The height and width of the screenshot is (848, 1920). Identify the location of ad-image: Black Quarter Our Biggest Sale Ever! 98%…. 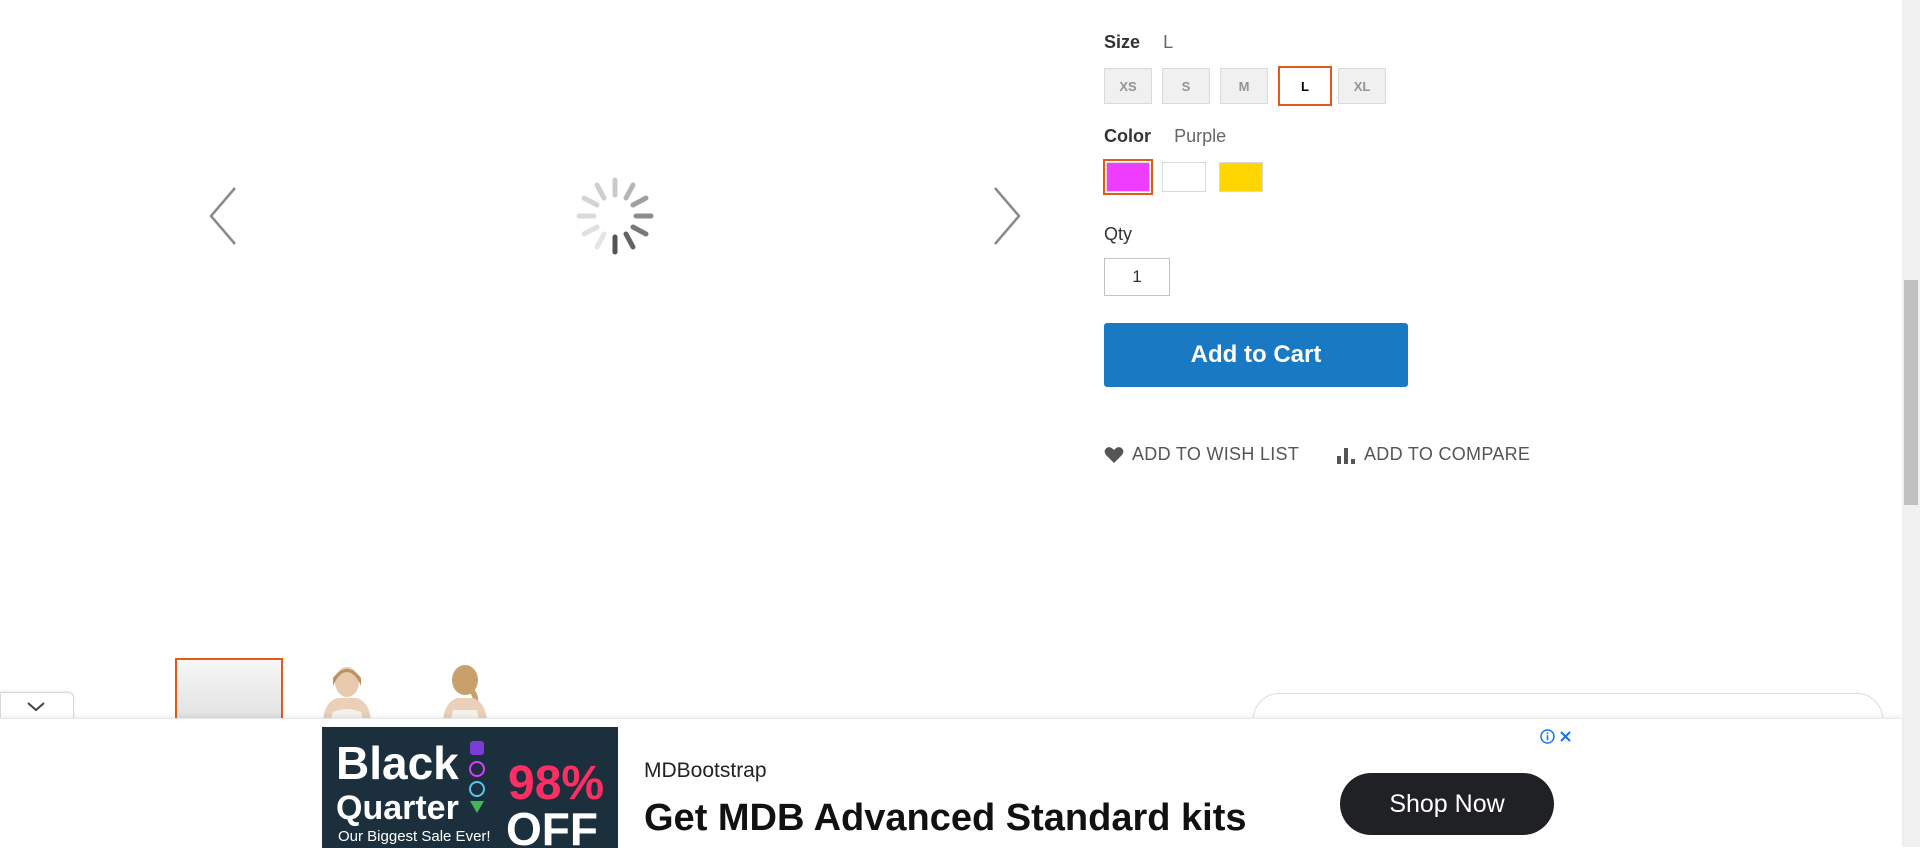
(470, 787).